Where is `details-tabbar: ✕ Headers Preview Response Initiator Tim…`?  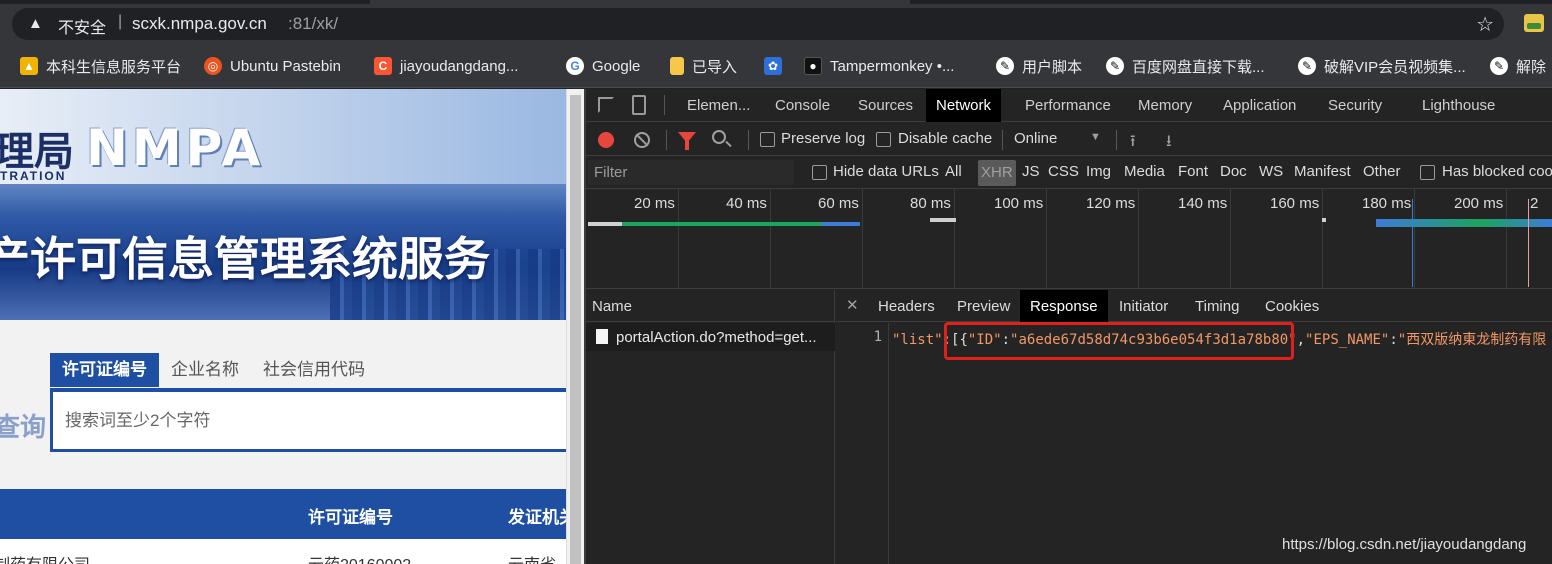 details-tabbar: ✕ Headers Preview Response Initiator Tim… is located at coordinates (1194, 306).